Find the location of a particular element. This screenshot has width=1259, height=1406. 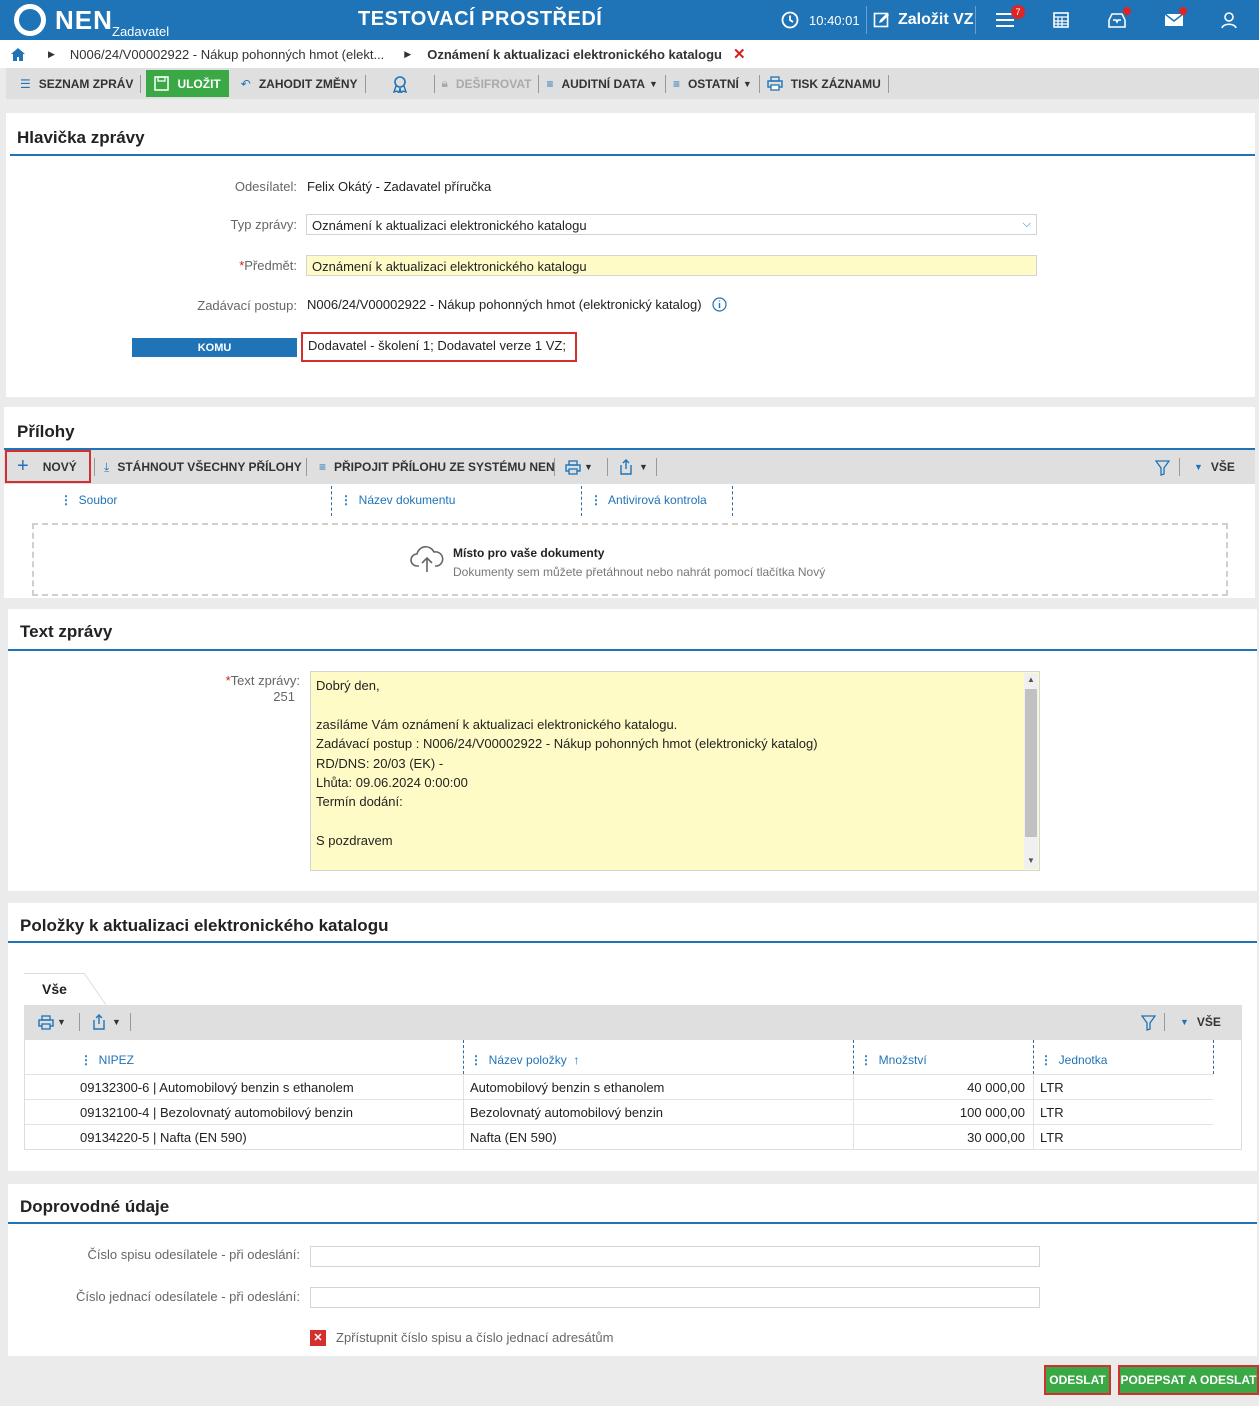

time-text: 10:40:01 is located at coordinates (834, 20).